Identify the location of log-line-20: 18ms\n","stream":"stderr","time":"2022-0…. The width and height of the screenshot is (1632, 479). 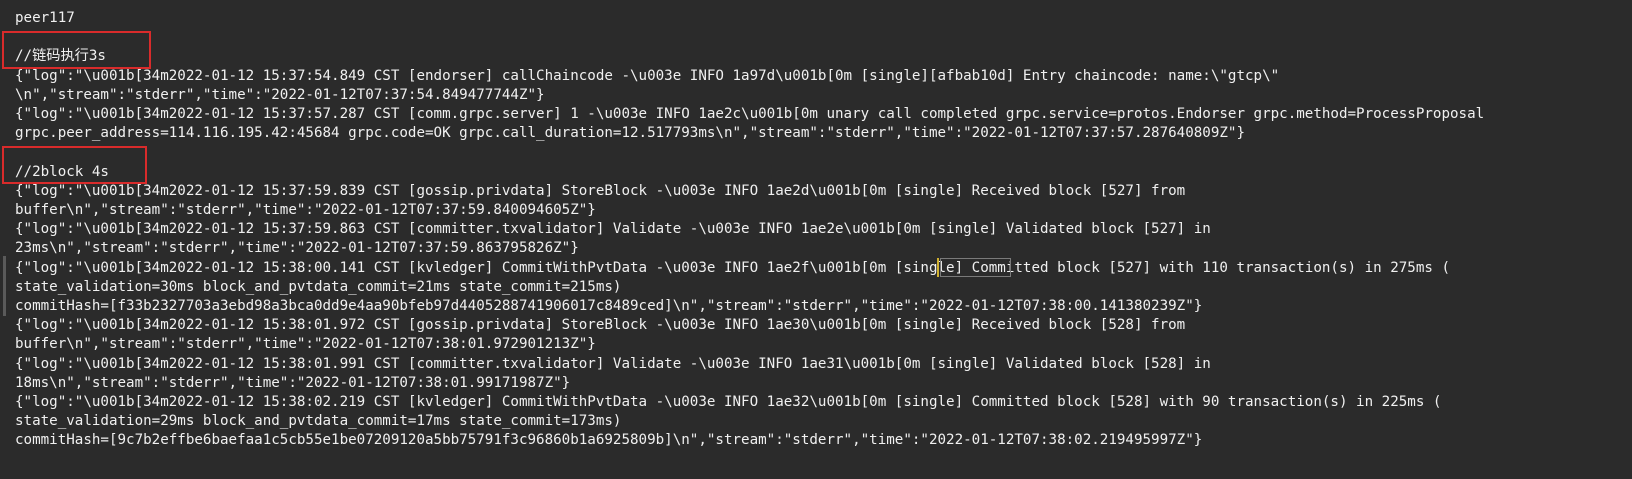
(293, 383).